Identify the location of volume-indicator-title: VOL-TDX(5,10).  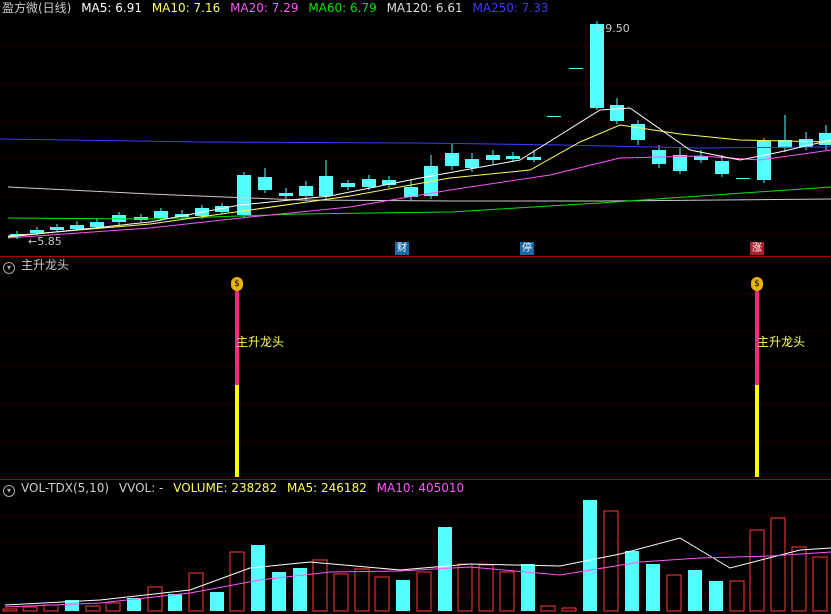
(65, 488).